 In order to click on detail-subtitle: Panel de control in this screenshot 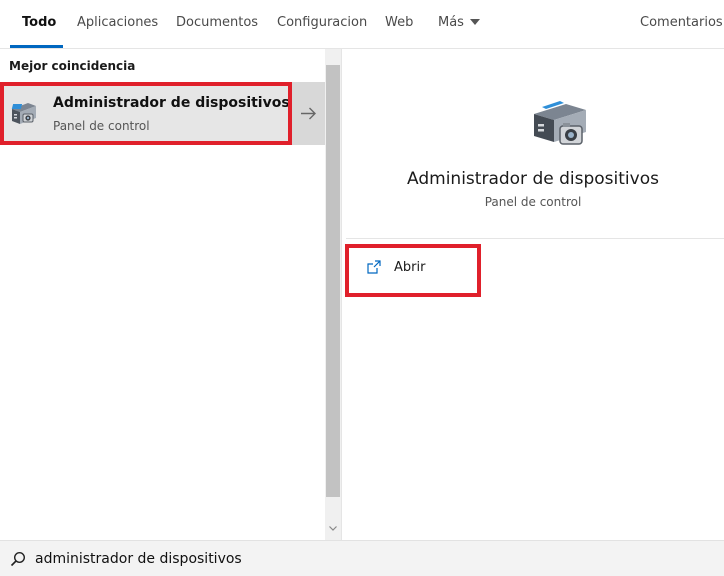, I will do `click(533, 202)`.